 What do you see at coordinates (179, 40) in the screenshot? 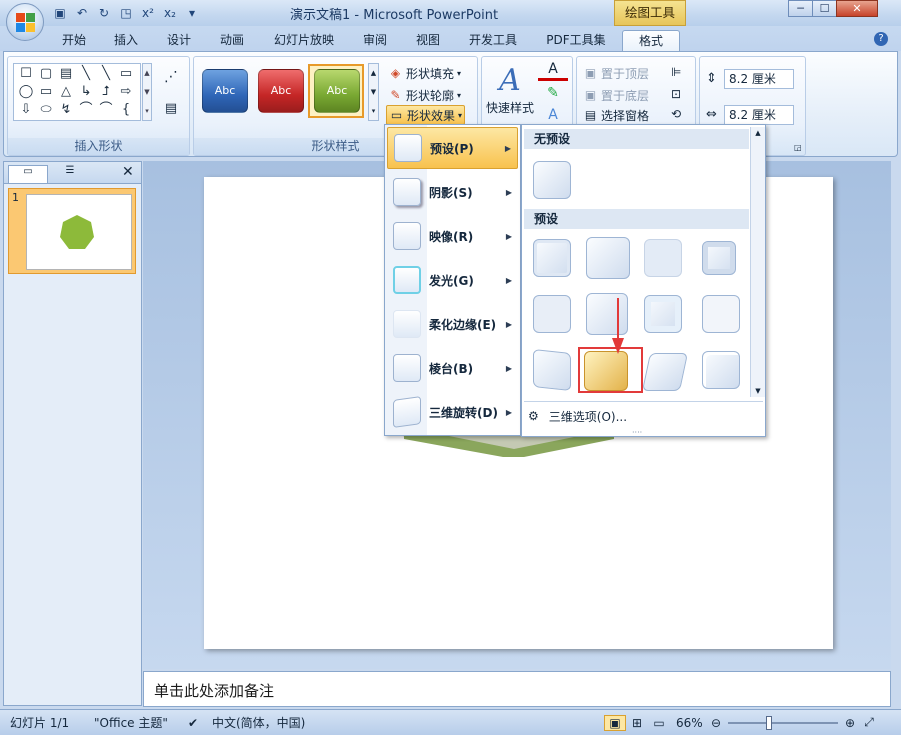
I see `tab-design: 设计` at bounding box center [179, 40].